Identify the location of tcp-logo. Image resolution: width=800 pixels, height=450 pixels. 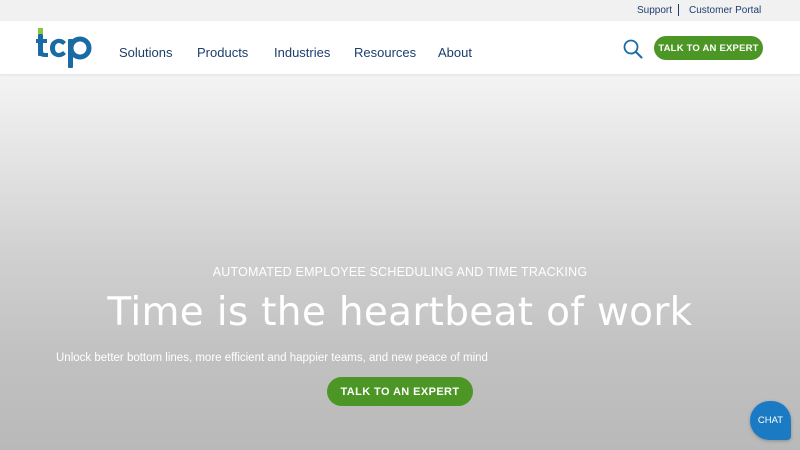
(64, 48).